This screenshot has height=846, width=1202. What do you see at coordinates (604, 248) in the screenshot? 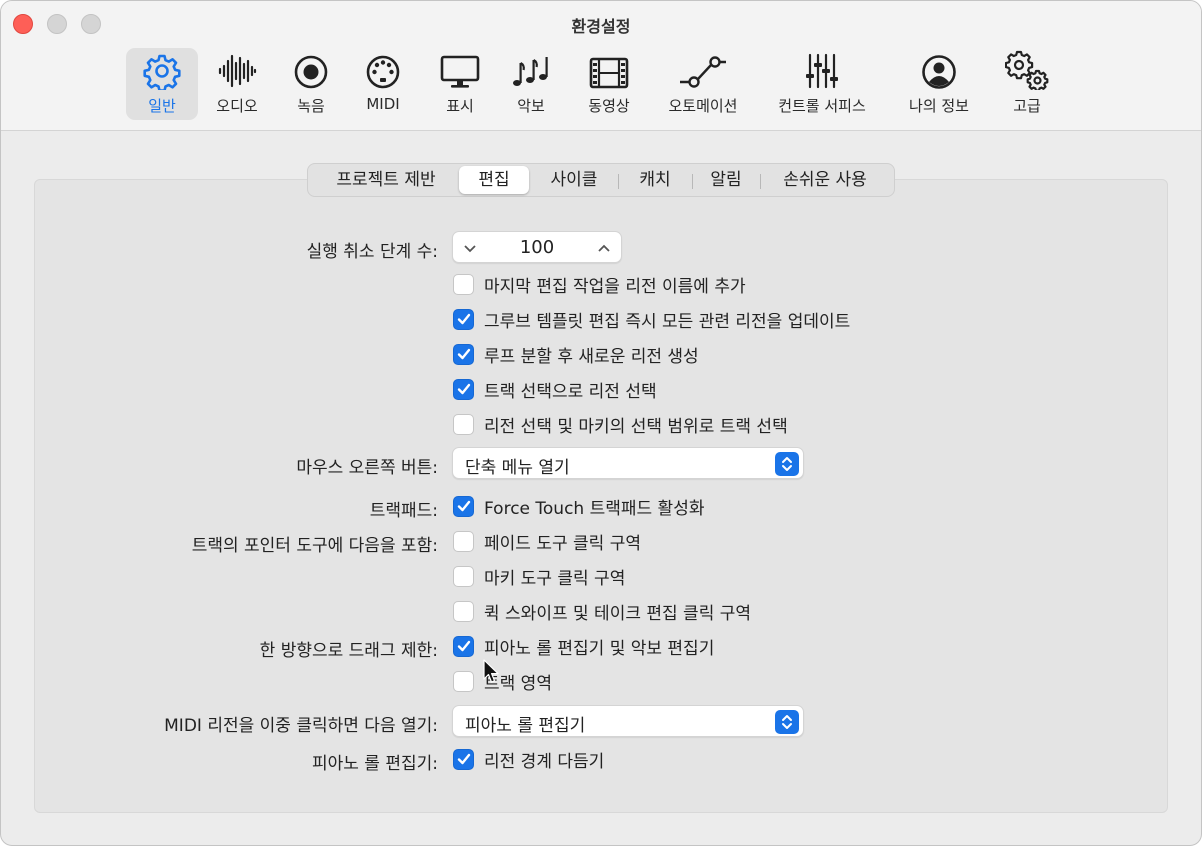
I see `chevron-up-icon` at bounding box center [604, 248].